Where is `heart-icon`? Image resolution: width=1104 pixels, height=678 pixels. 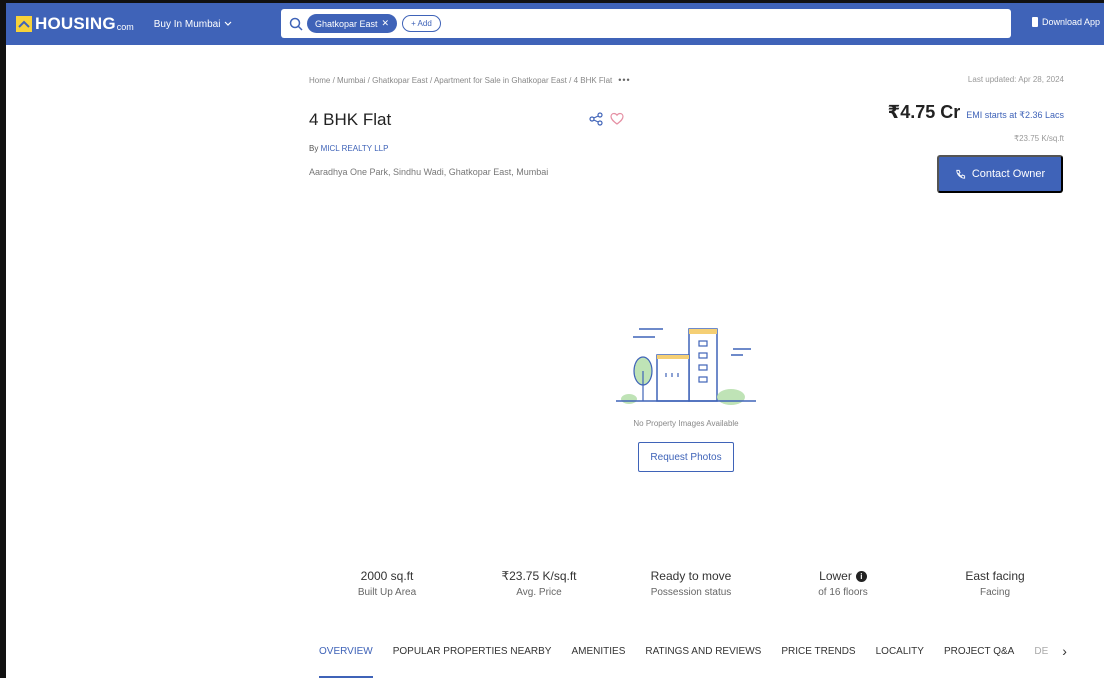 heart-icon is located at coordinates (617, 119).